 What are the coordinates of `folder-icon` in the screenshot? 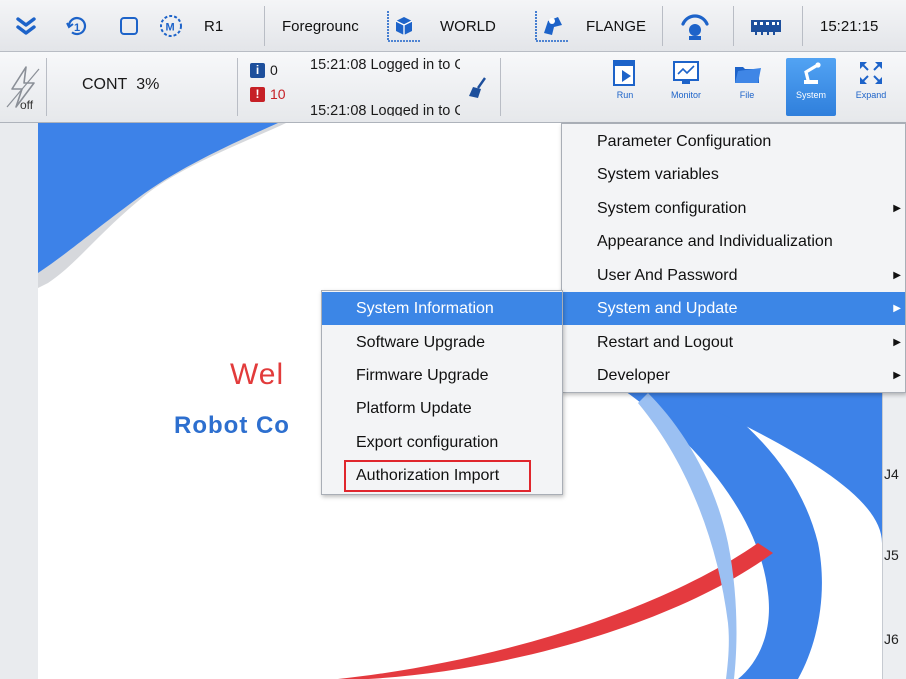 It's located at (748, 75).